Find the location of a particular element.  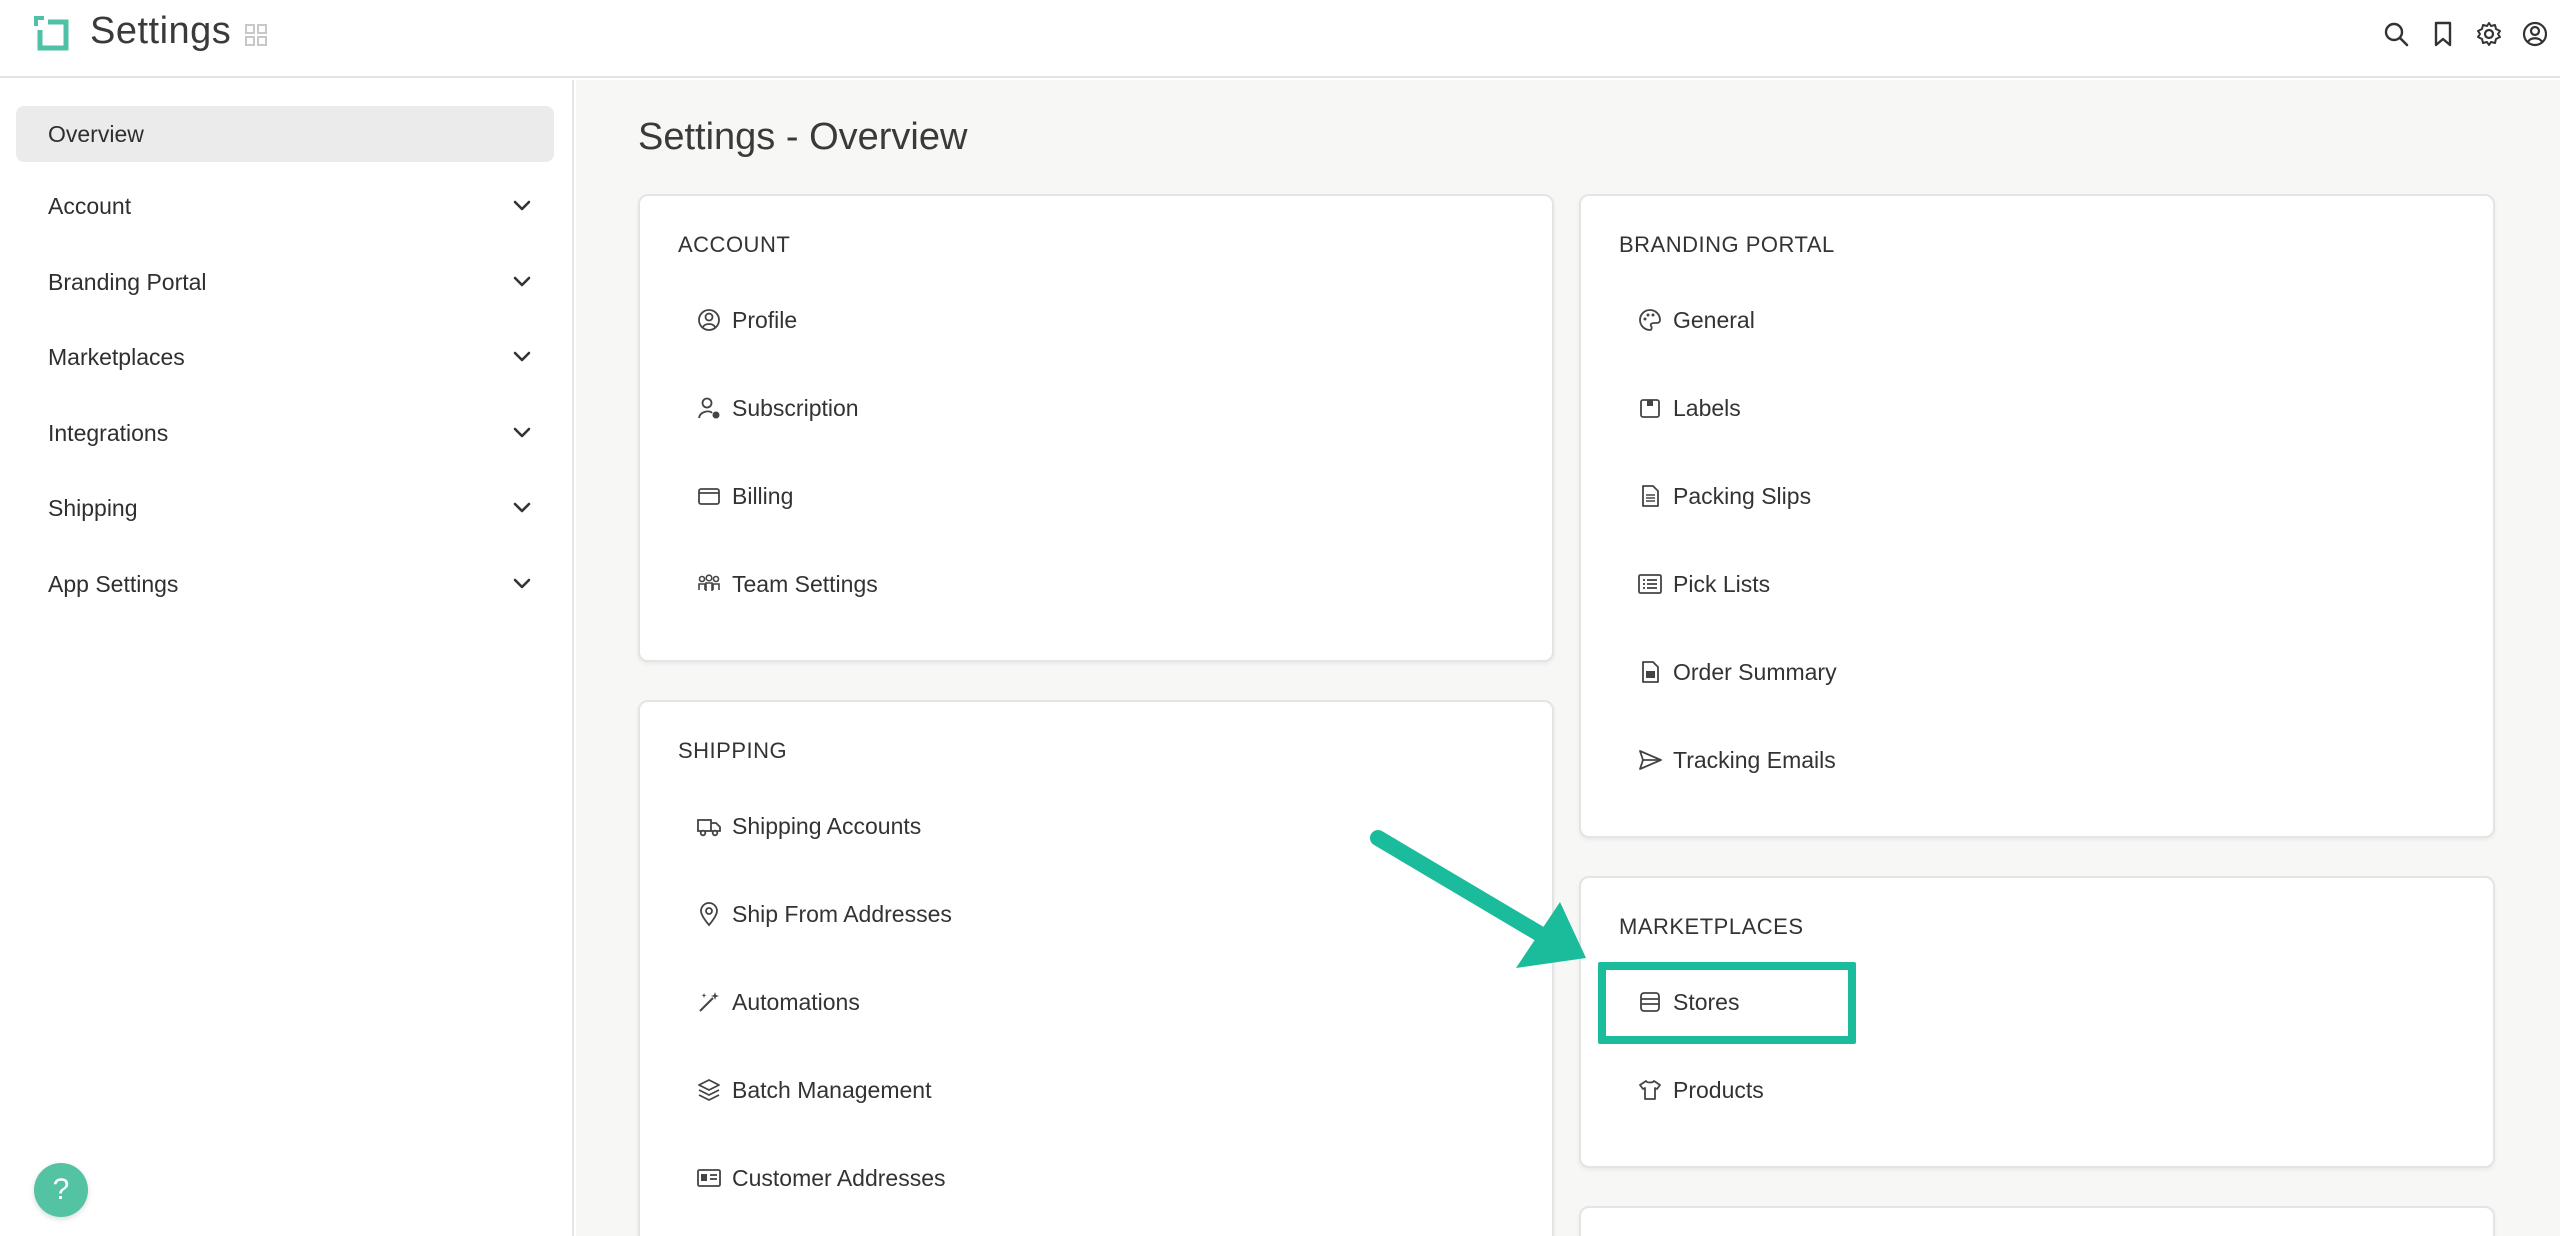

link-label: Batch Management is located at coordinates (832, 1089).